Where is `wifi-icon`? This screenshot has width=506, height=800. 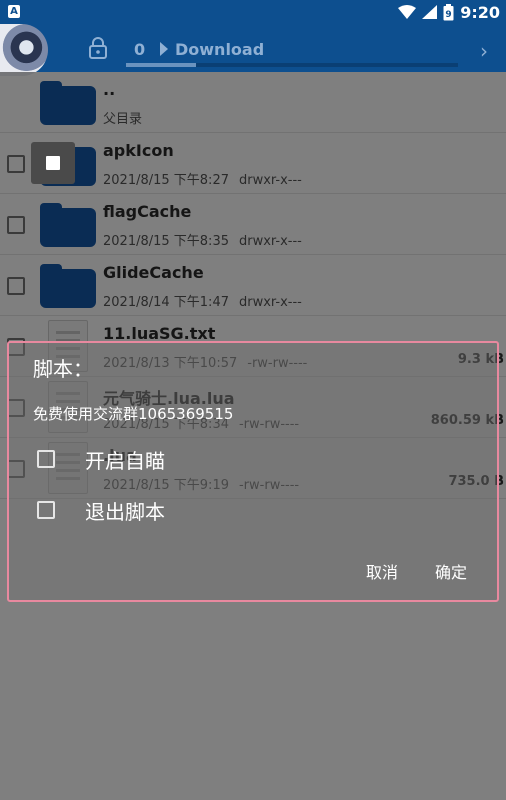 wifi-icon is located at coordinates (407, 12).